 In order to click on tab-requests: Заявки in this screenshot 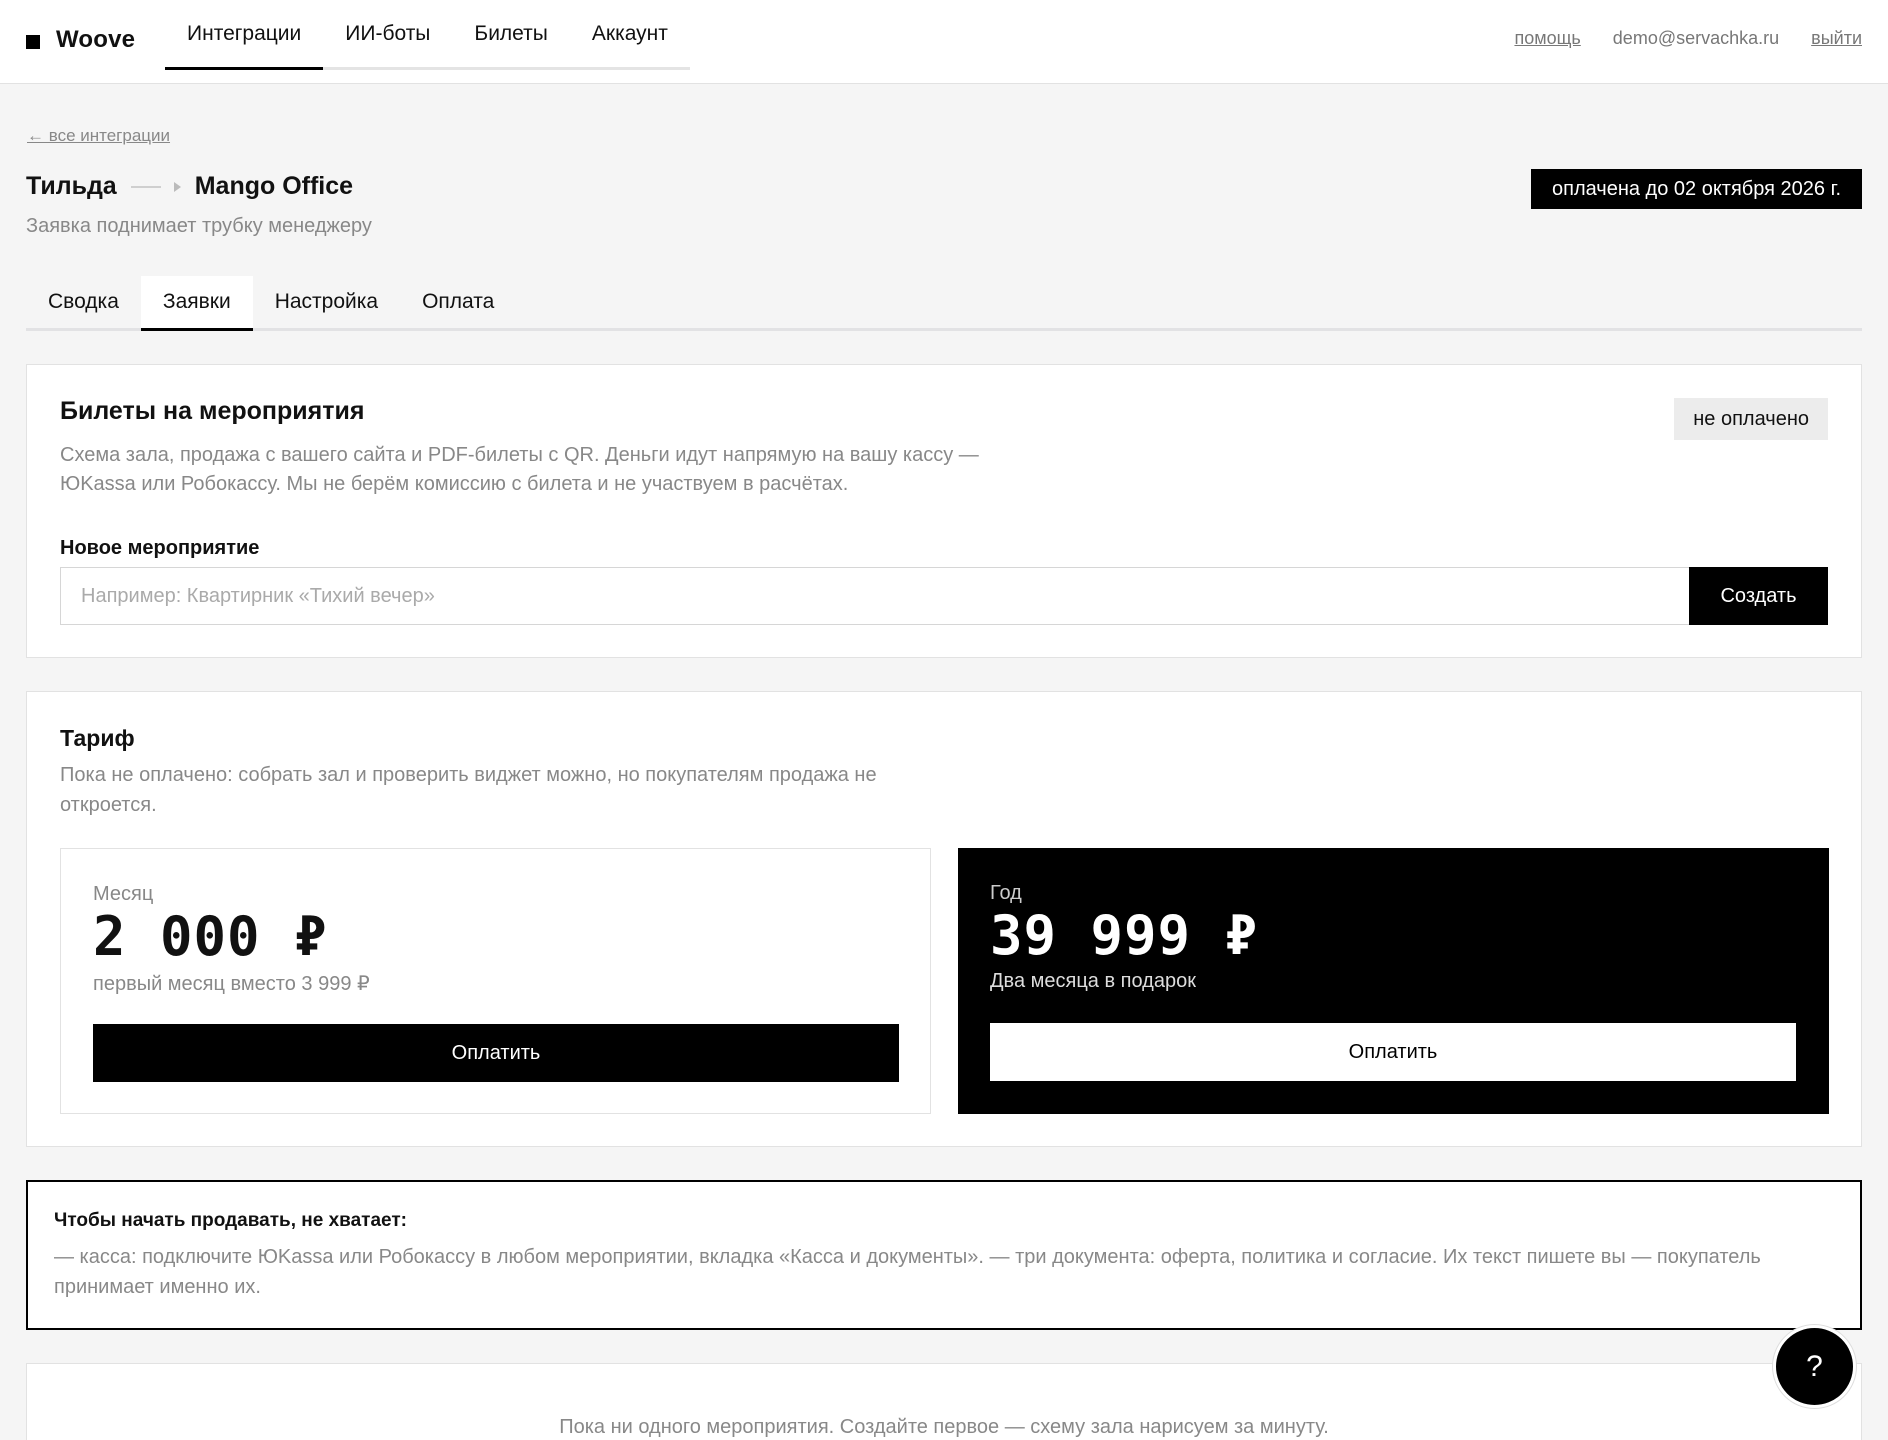, I will do `click(196, 303)`.